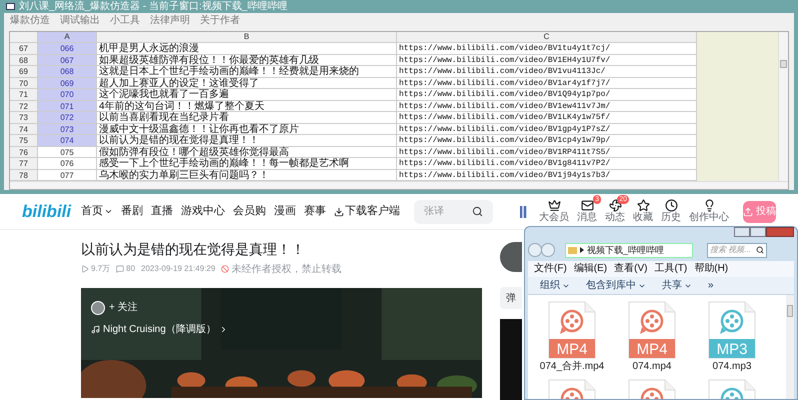 This screenshot has height=400, width=798. What do you see at coordinates (247, 140) in the screenshot?
I see `table-cell: 以前认为是错的现在觉得是真理！！` at bounding box center [247, 140].